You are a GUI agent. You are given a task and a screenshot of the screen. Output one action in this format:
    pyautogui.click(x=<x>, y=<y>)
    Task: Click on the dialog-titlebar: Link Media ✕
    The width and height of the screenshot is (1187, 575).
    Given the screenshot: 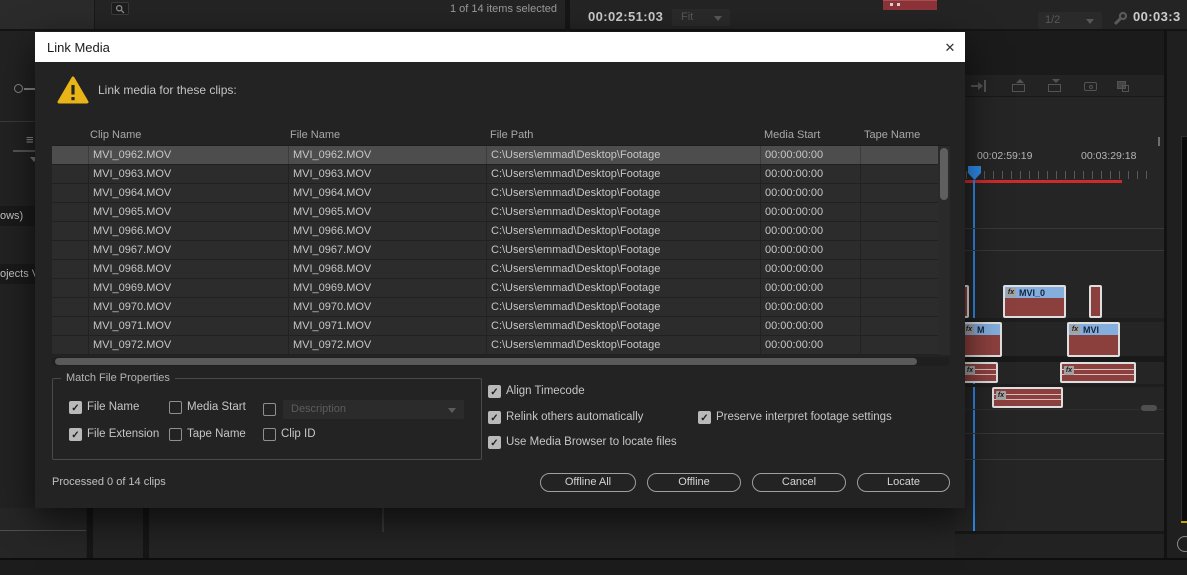 What is the action you would take?
    pyautogui.click(x=500, y=47)
    